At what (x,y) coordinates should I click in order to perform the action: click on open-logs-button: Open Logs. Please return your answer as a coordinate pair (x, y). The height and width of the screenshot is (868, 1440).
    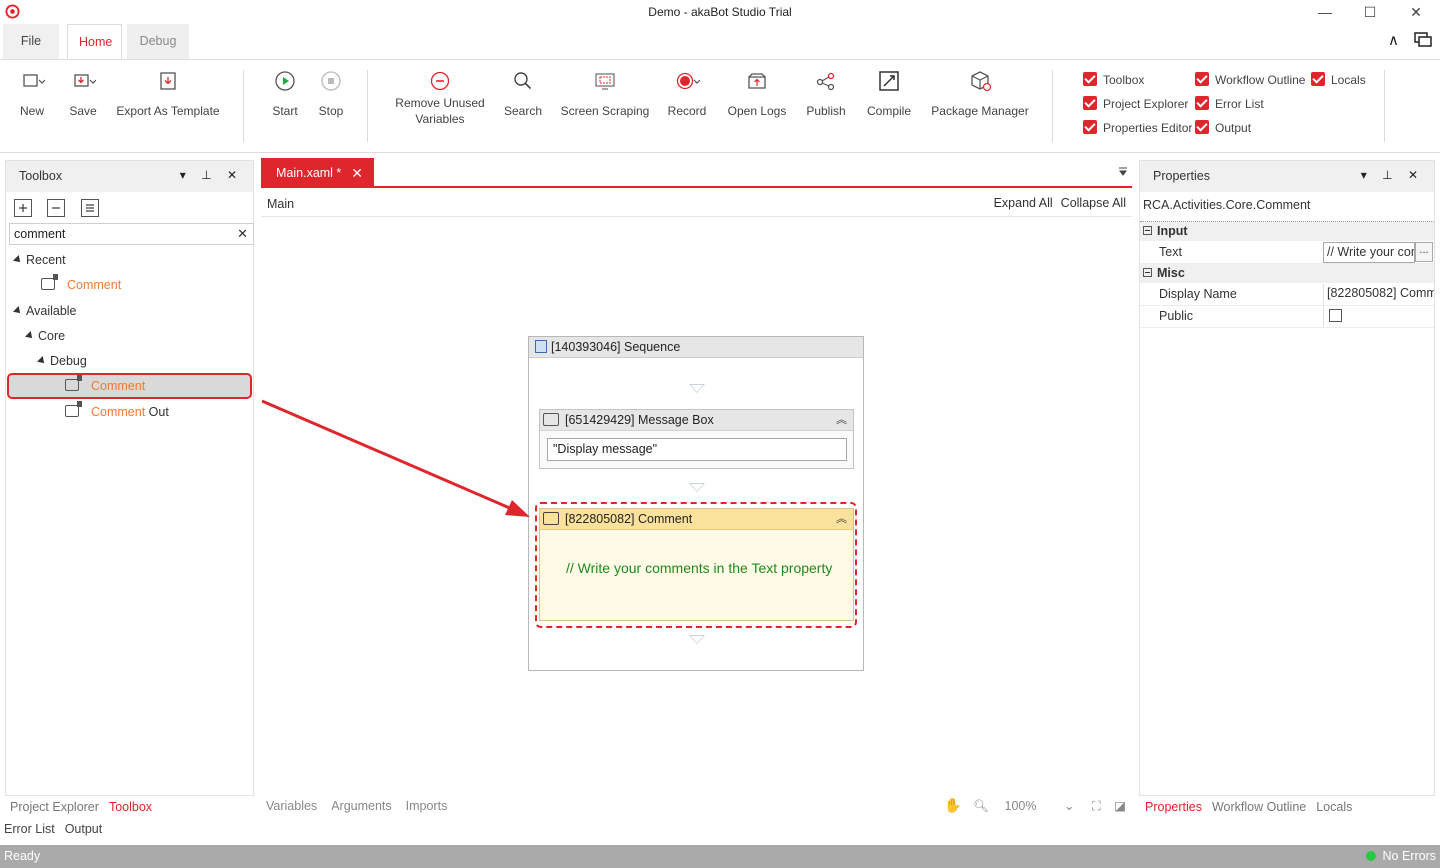
    Looking at the image, I should click on (757, 93).